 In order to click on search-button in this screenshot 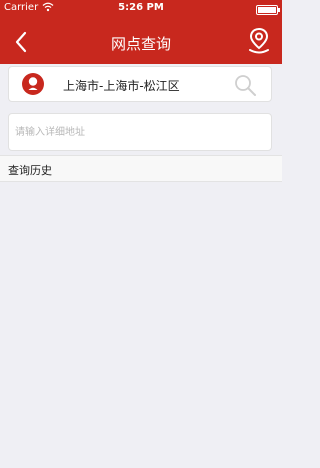, I will do `click(245, 85)`.